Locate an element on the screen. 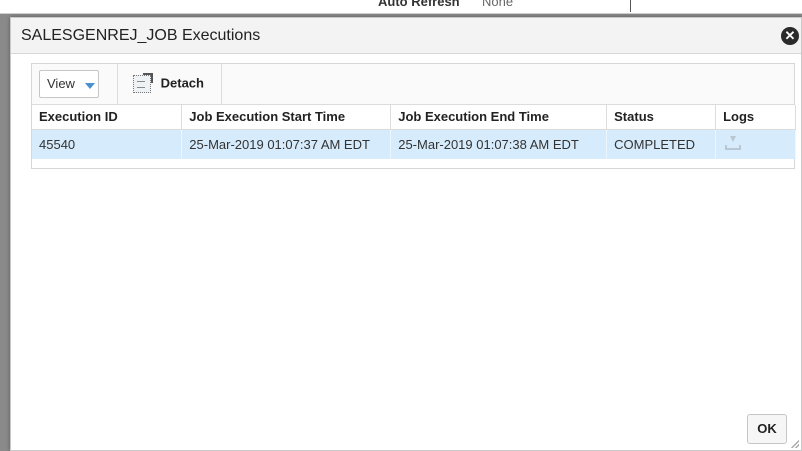 The image size is (802, 451). view-menu-label: View is located at coordinates (61, 83).